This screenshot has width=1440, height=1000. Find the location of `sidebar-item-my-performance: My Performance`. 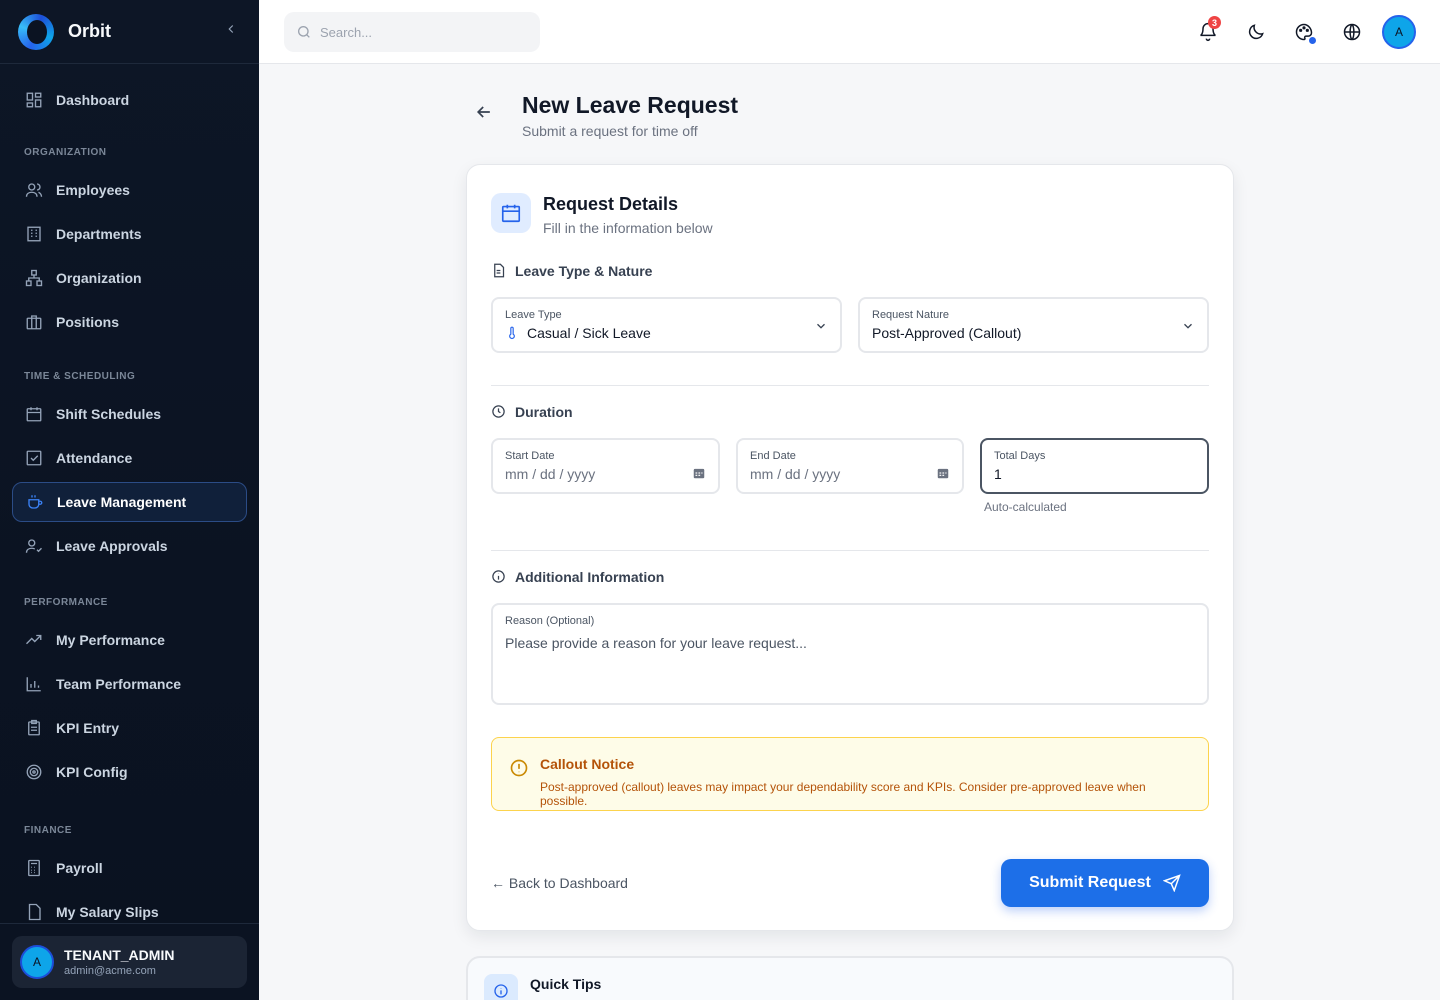

sidebar-item-my-performance: My Performance is located at coordinates (129, 640).